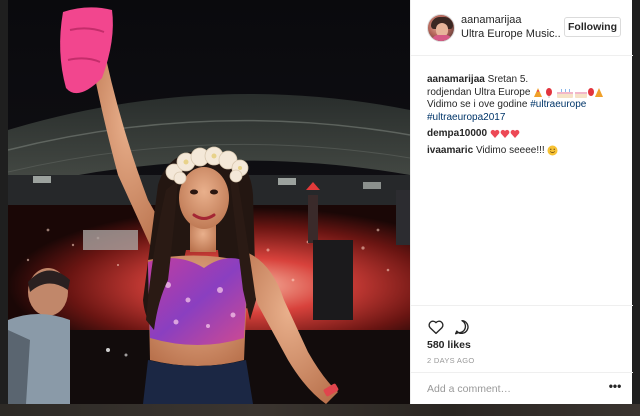  What do you see at coordinates (477, 105) in the screenshot?
I see `caption-line3: Vidimo se i ove godine` at bounding box center [477, 105].